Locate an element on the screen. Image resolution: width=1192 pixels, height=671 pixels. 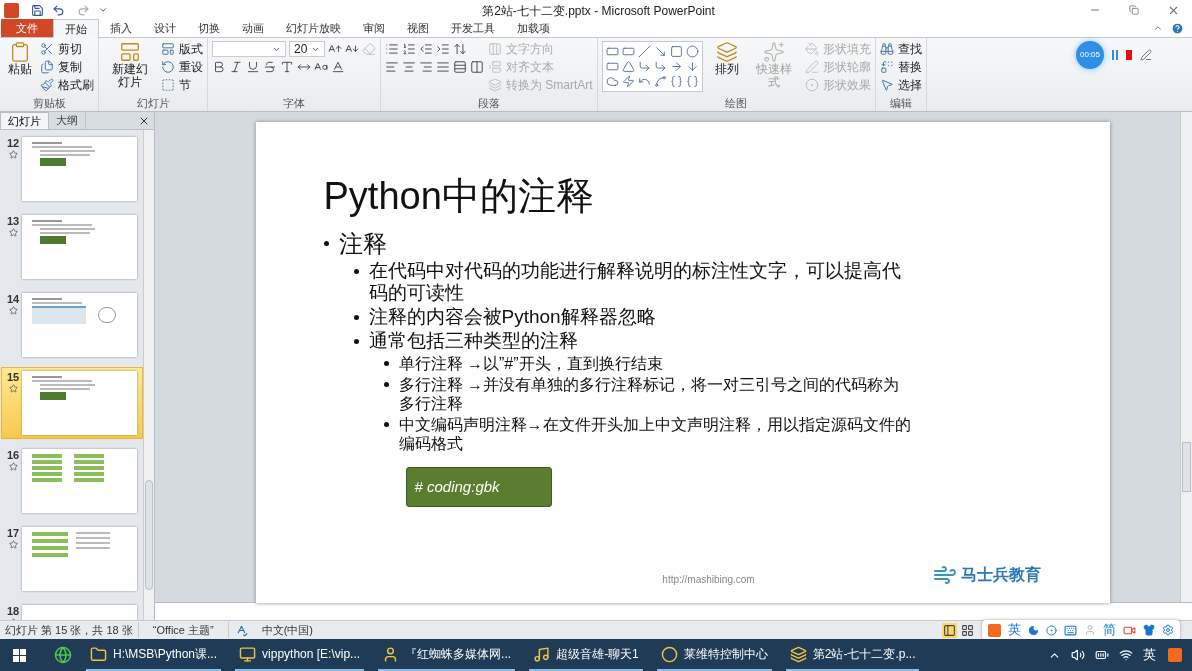
collapse-ribbon-icon is located at coordinates (1158, 28).